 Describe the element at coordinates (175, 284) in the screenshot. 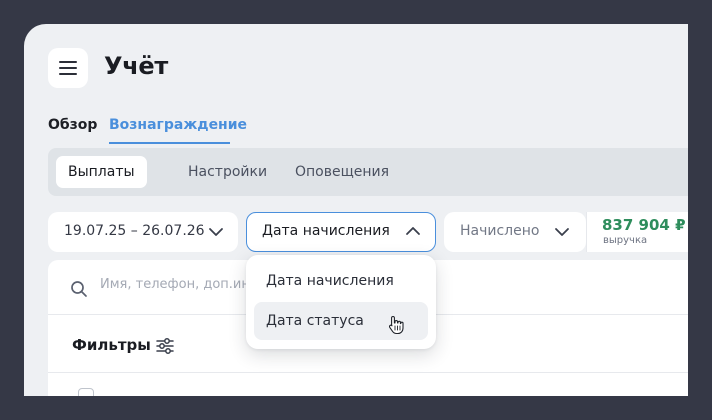

I see `search-input` at that location.